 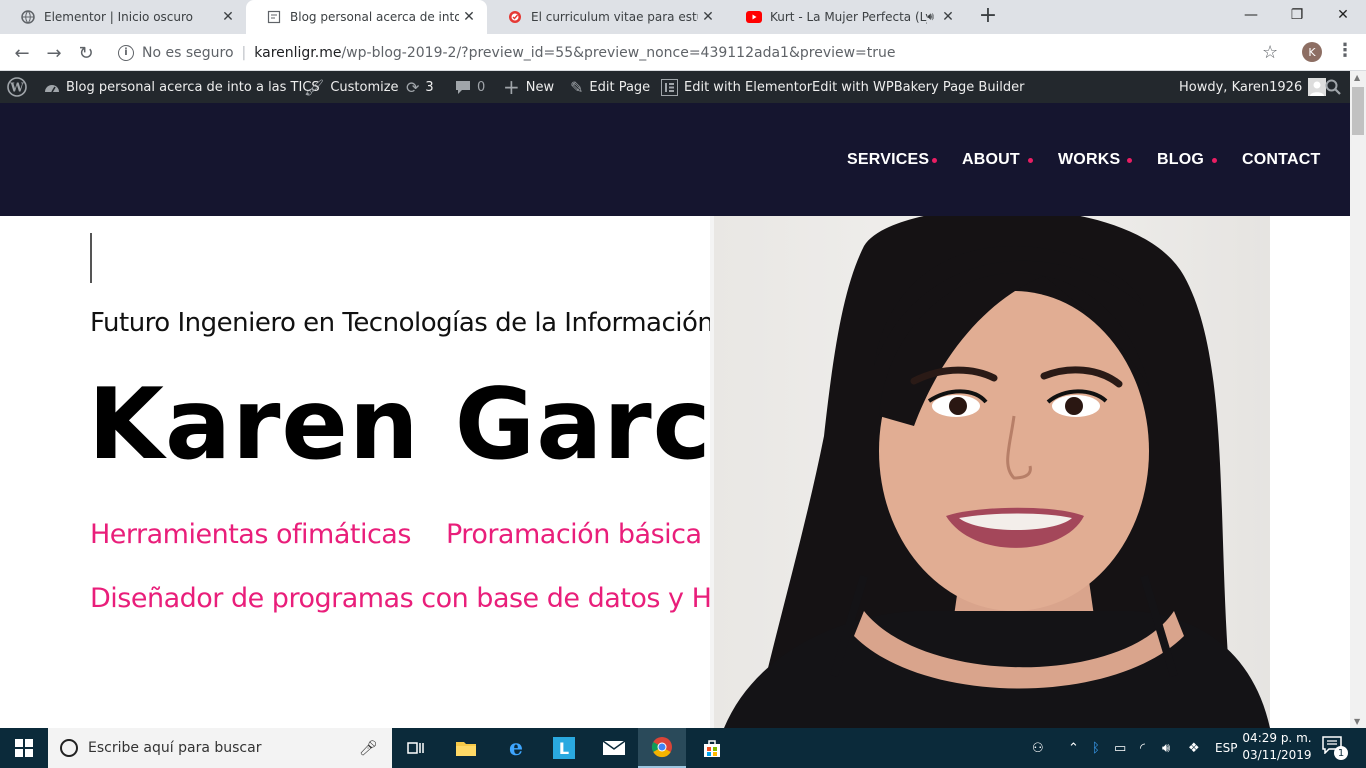 What do you see at coordinates (1312, 52) in the screenshot?
I see `profile-avatar: K` at bounding box center [1312, 52].